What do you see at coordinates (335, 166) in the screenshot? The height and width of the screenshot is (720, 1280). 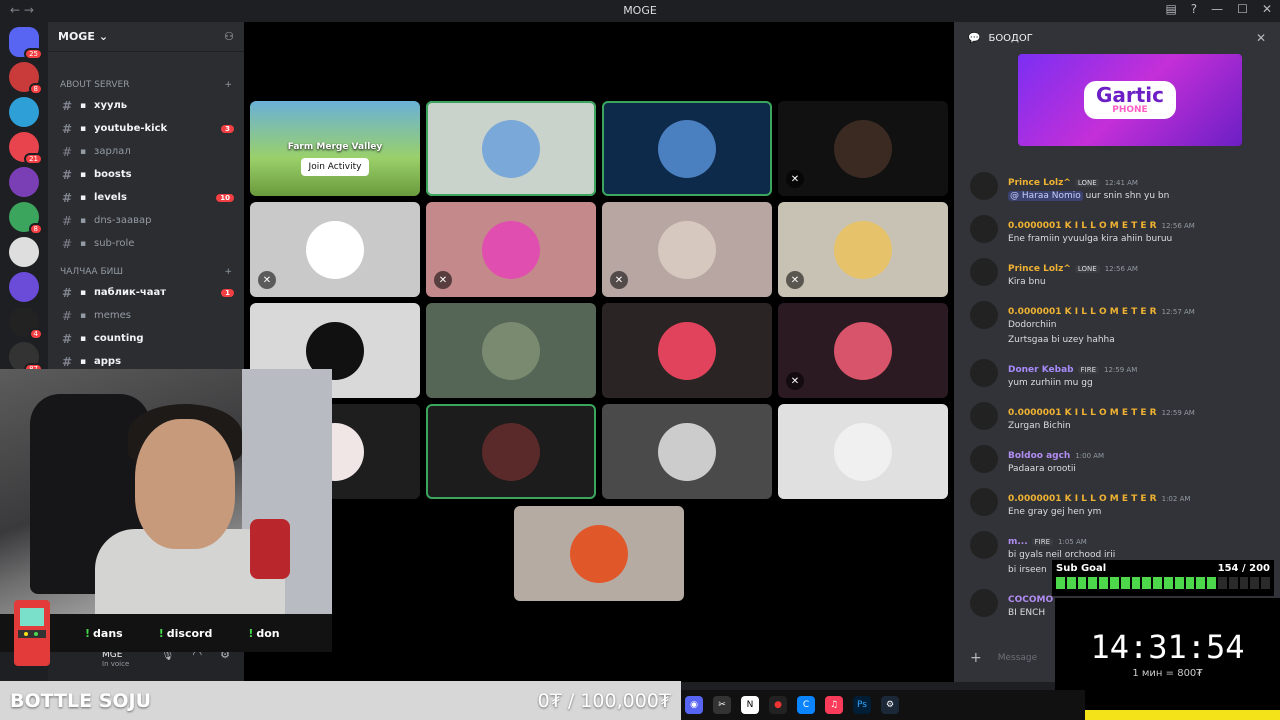 I see `join-activity-button: Join Activity` at bounding box center [335, 166].